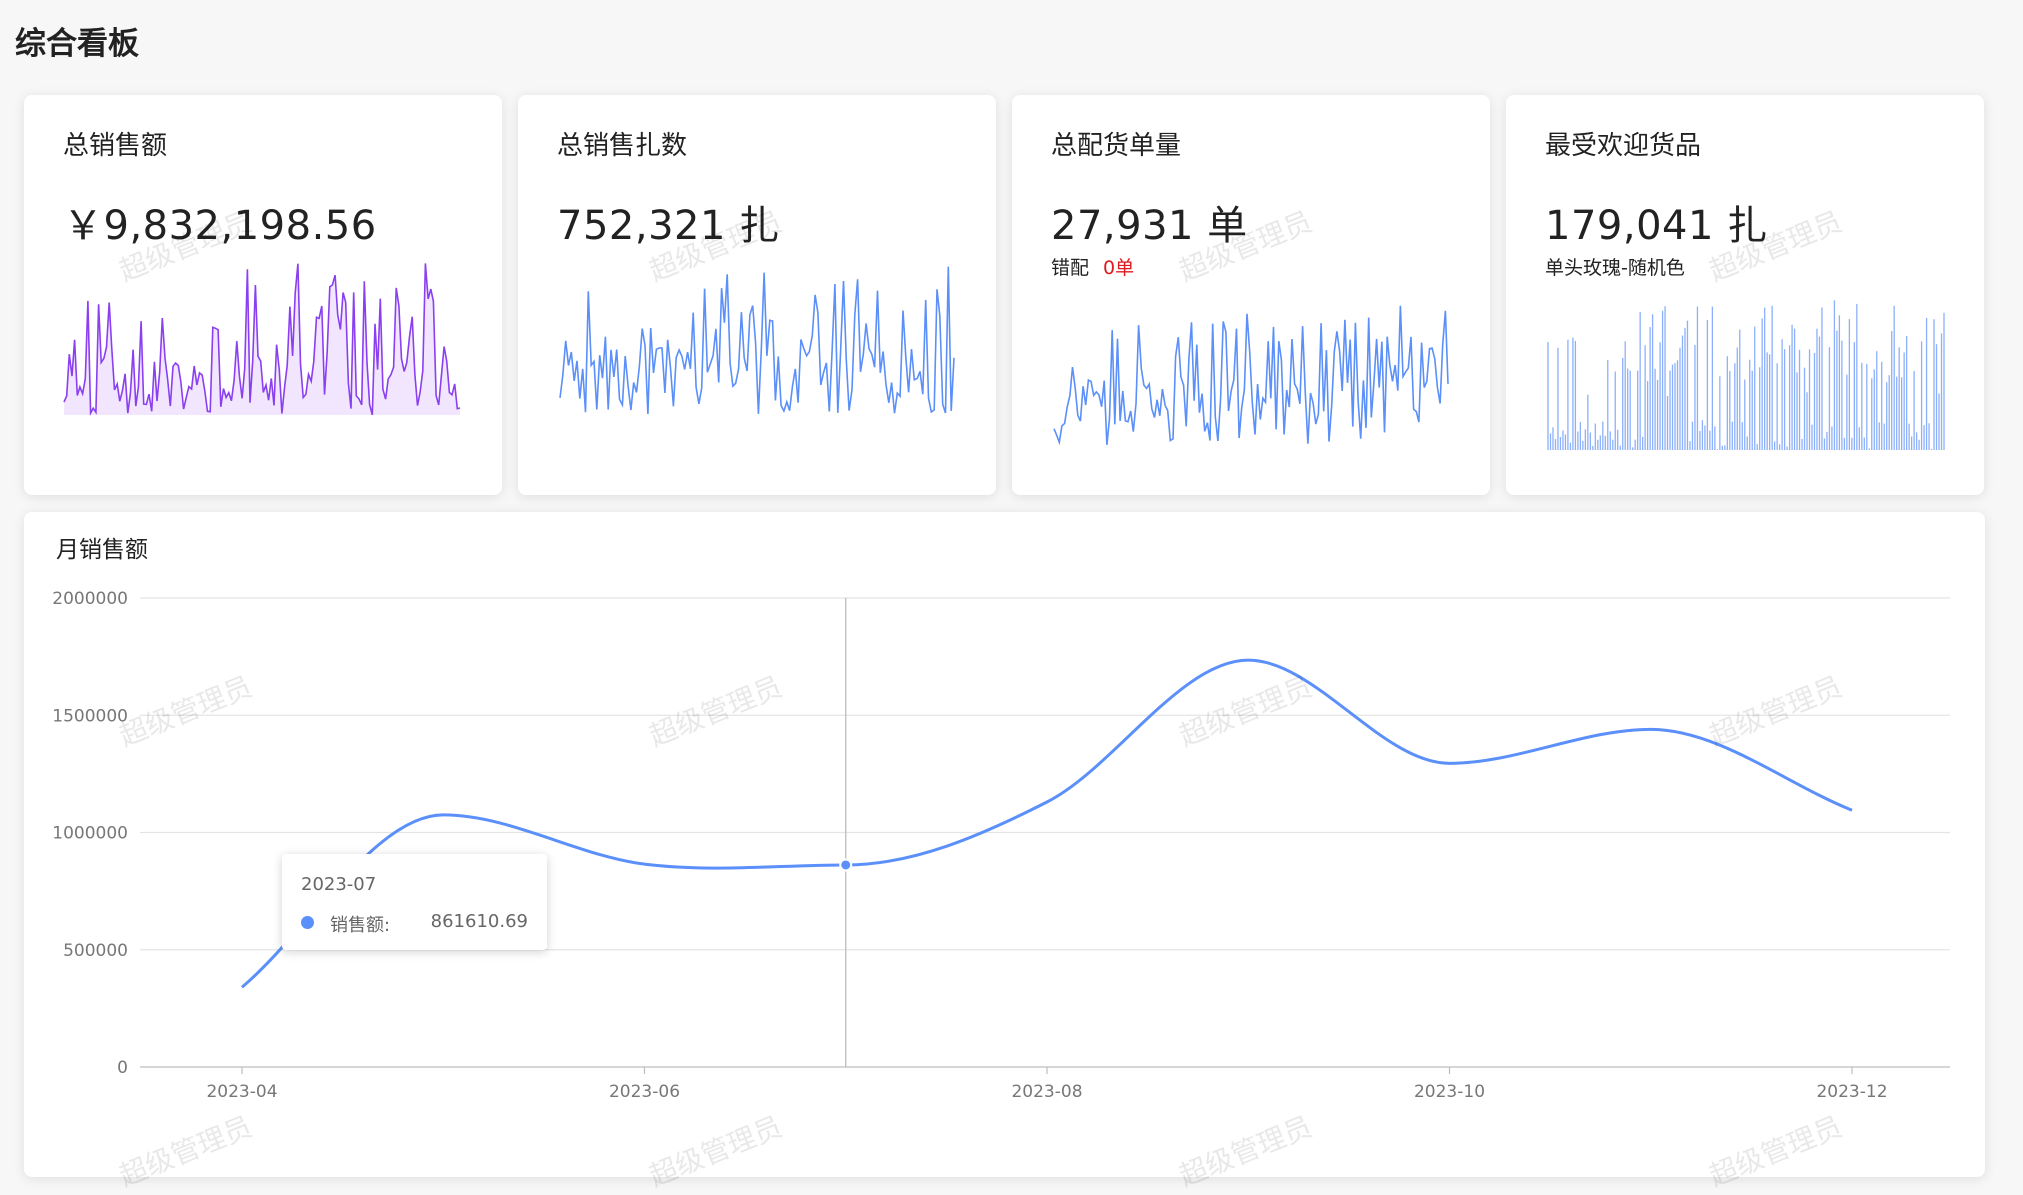 This screenshot has height=1195, width=2023. Describe the element at coordinates (479, 921) in the screenshot. I see `tooltip-value: 861610.69` at that location.